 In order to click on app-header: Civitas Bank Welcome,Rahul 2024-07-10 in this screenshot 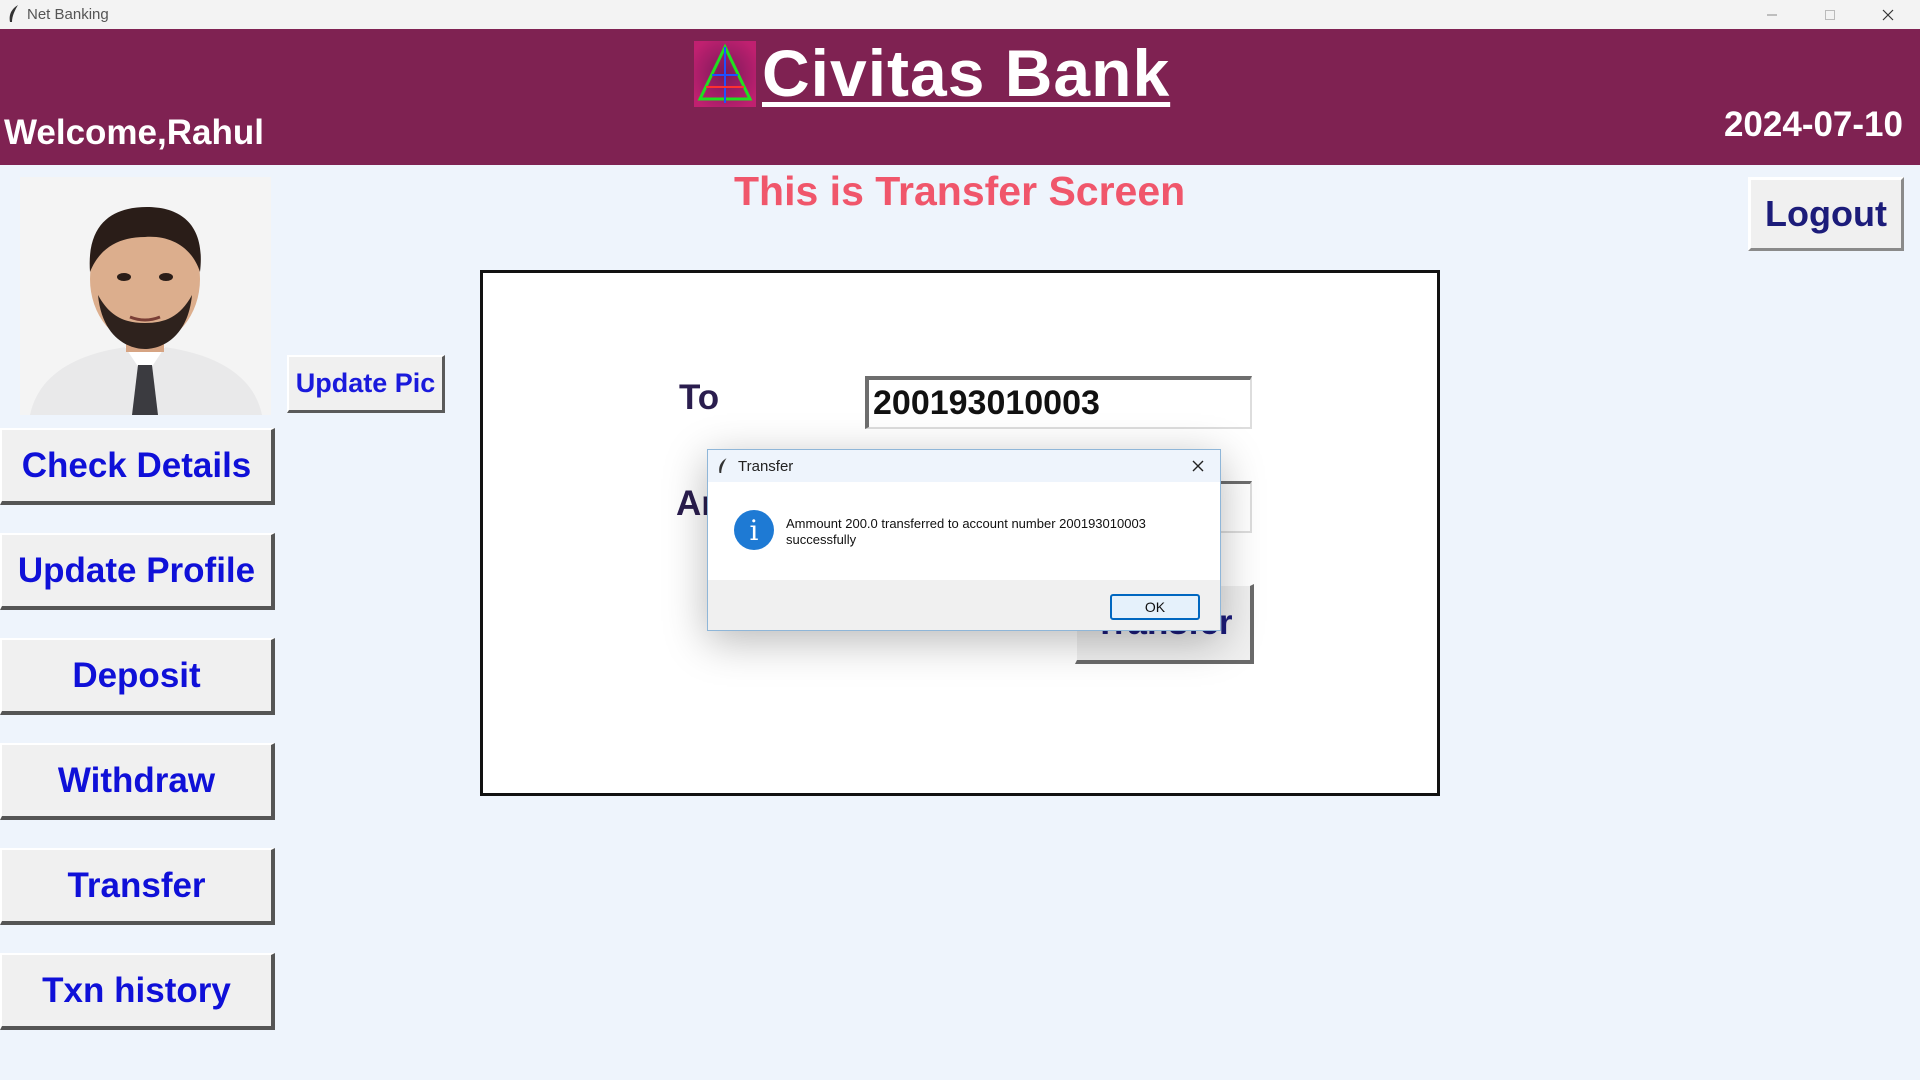, I will do `click(960, 97)`.